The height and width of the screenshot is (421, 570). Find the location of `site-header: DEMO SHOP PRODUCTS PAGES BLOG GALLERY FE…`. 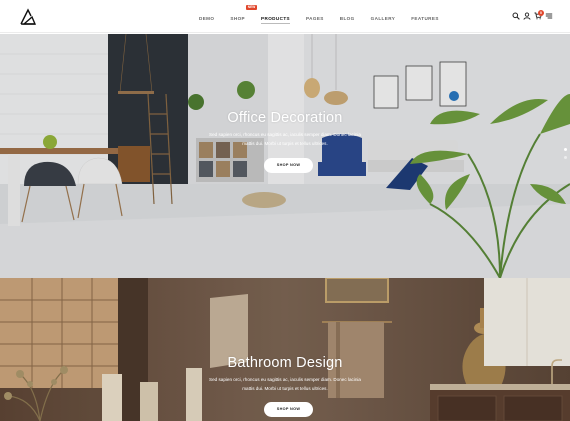

site-header: DEMO SHOP PRODUCTS PAGES BLOG GALLERY FE… is located at coordinates (285, 16).